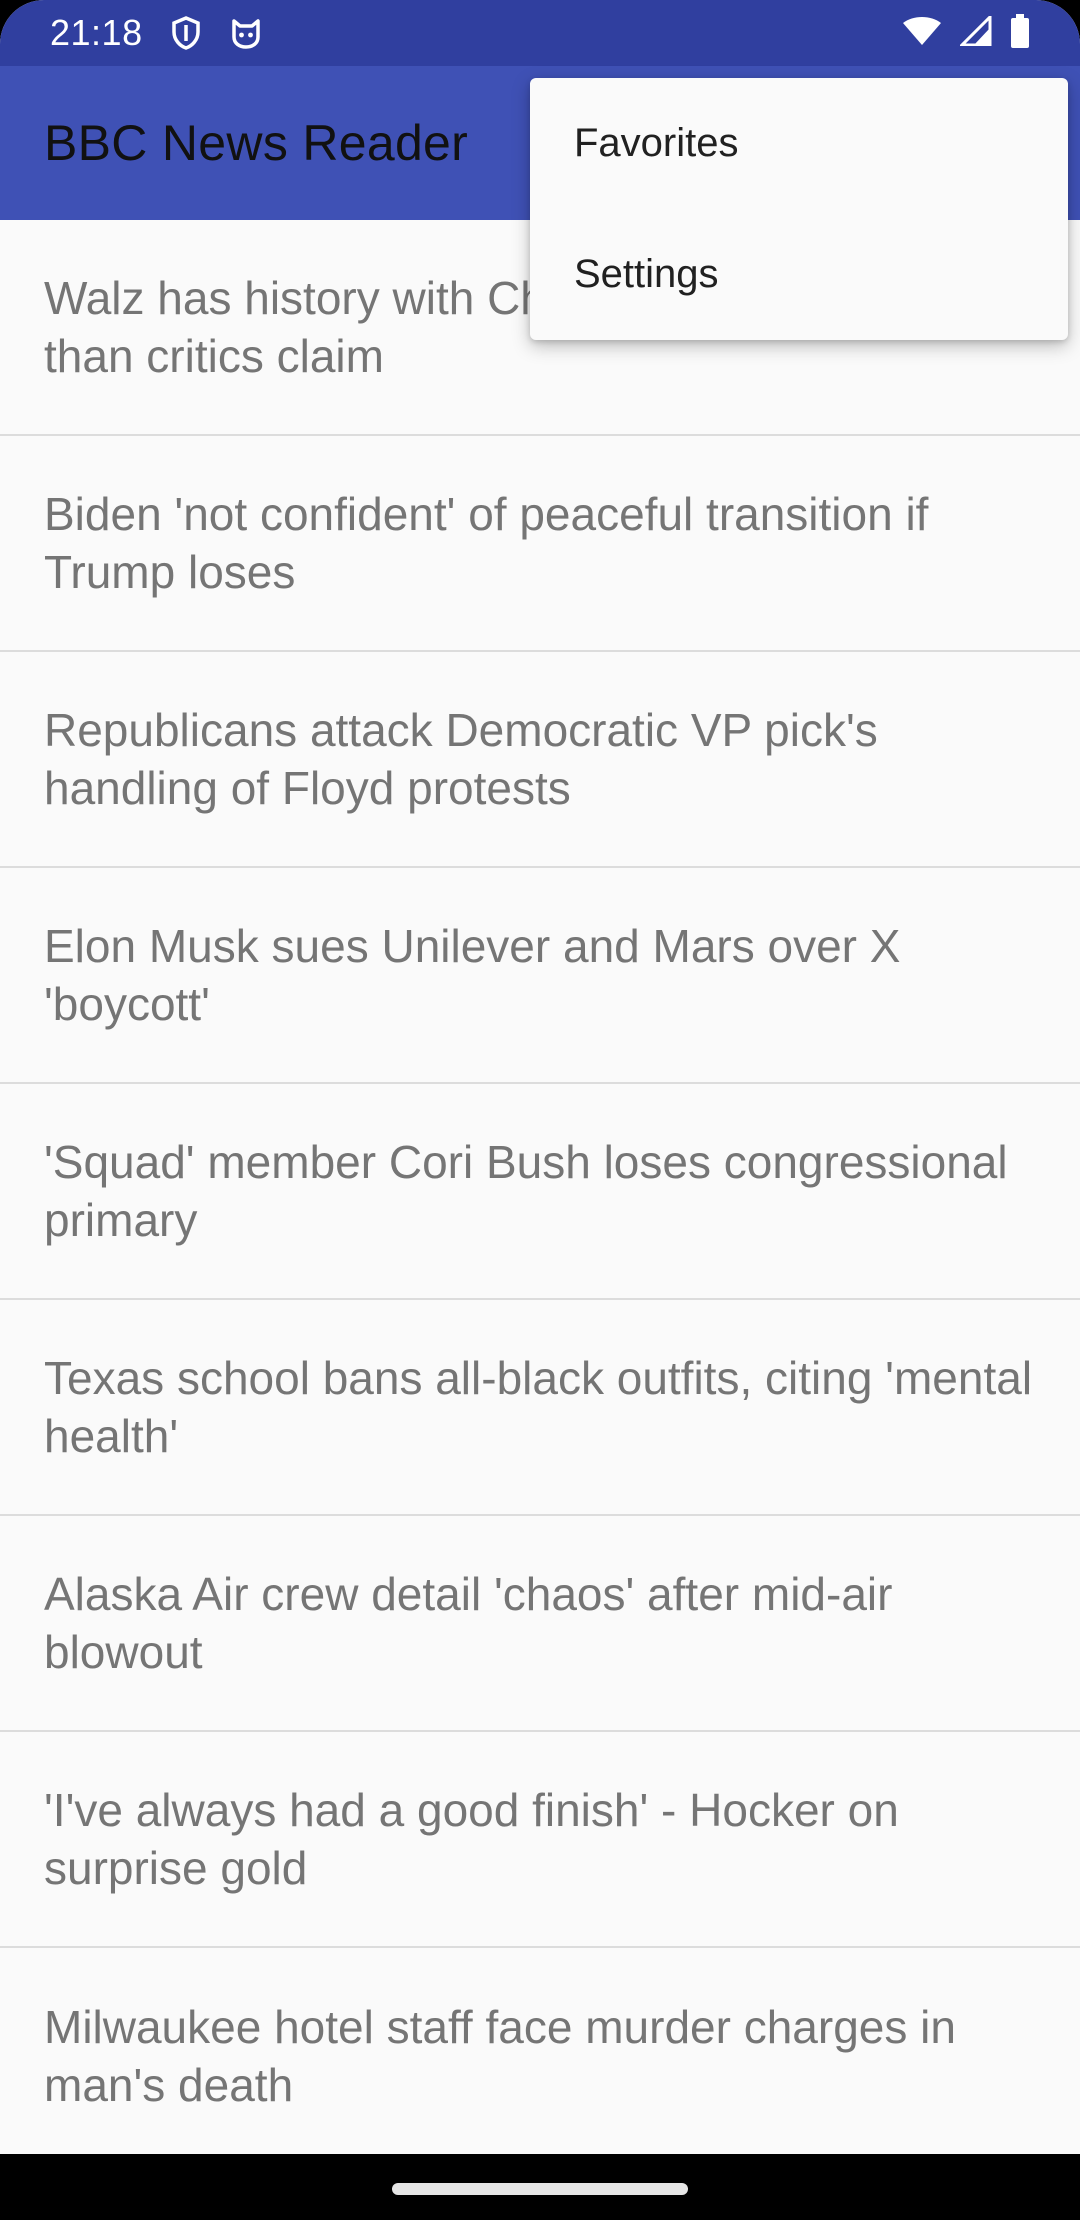 The image size is (1080, 2220). I want to click on menu-item-label: Settings, so click(646, 274).